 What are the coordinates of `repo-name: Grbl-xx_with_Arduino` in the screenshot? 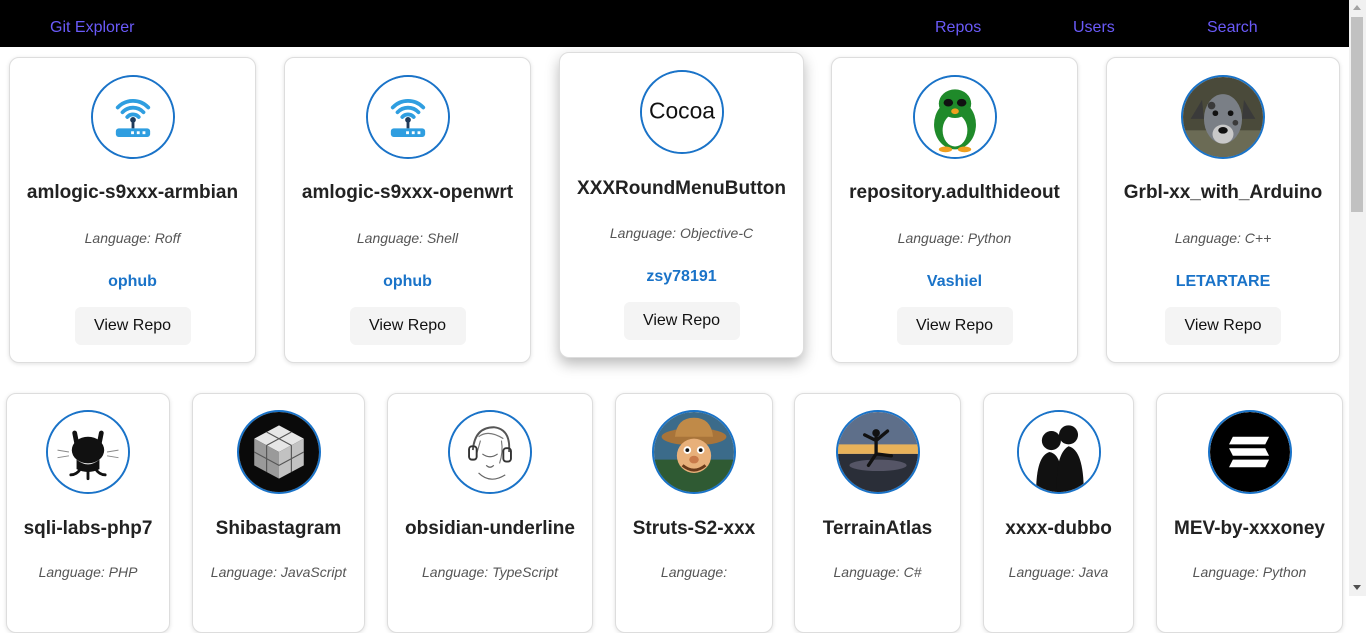 It's located at (1223, 192).